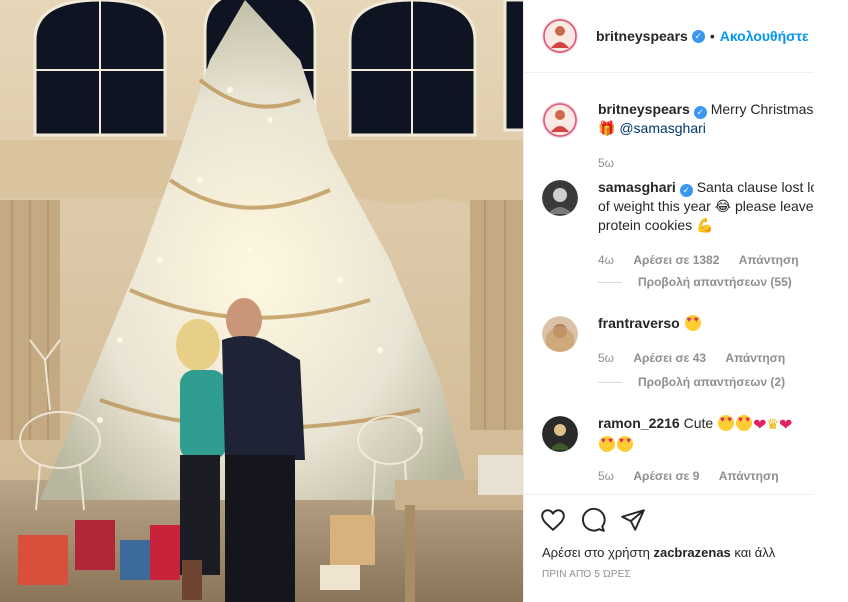  I want to click on comment-likes: Αρέσει σε 43, so click(669, 358).